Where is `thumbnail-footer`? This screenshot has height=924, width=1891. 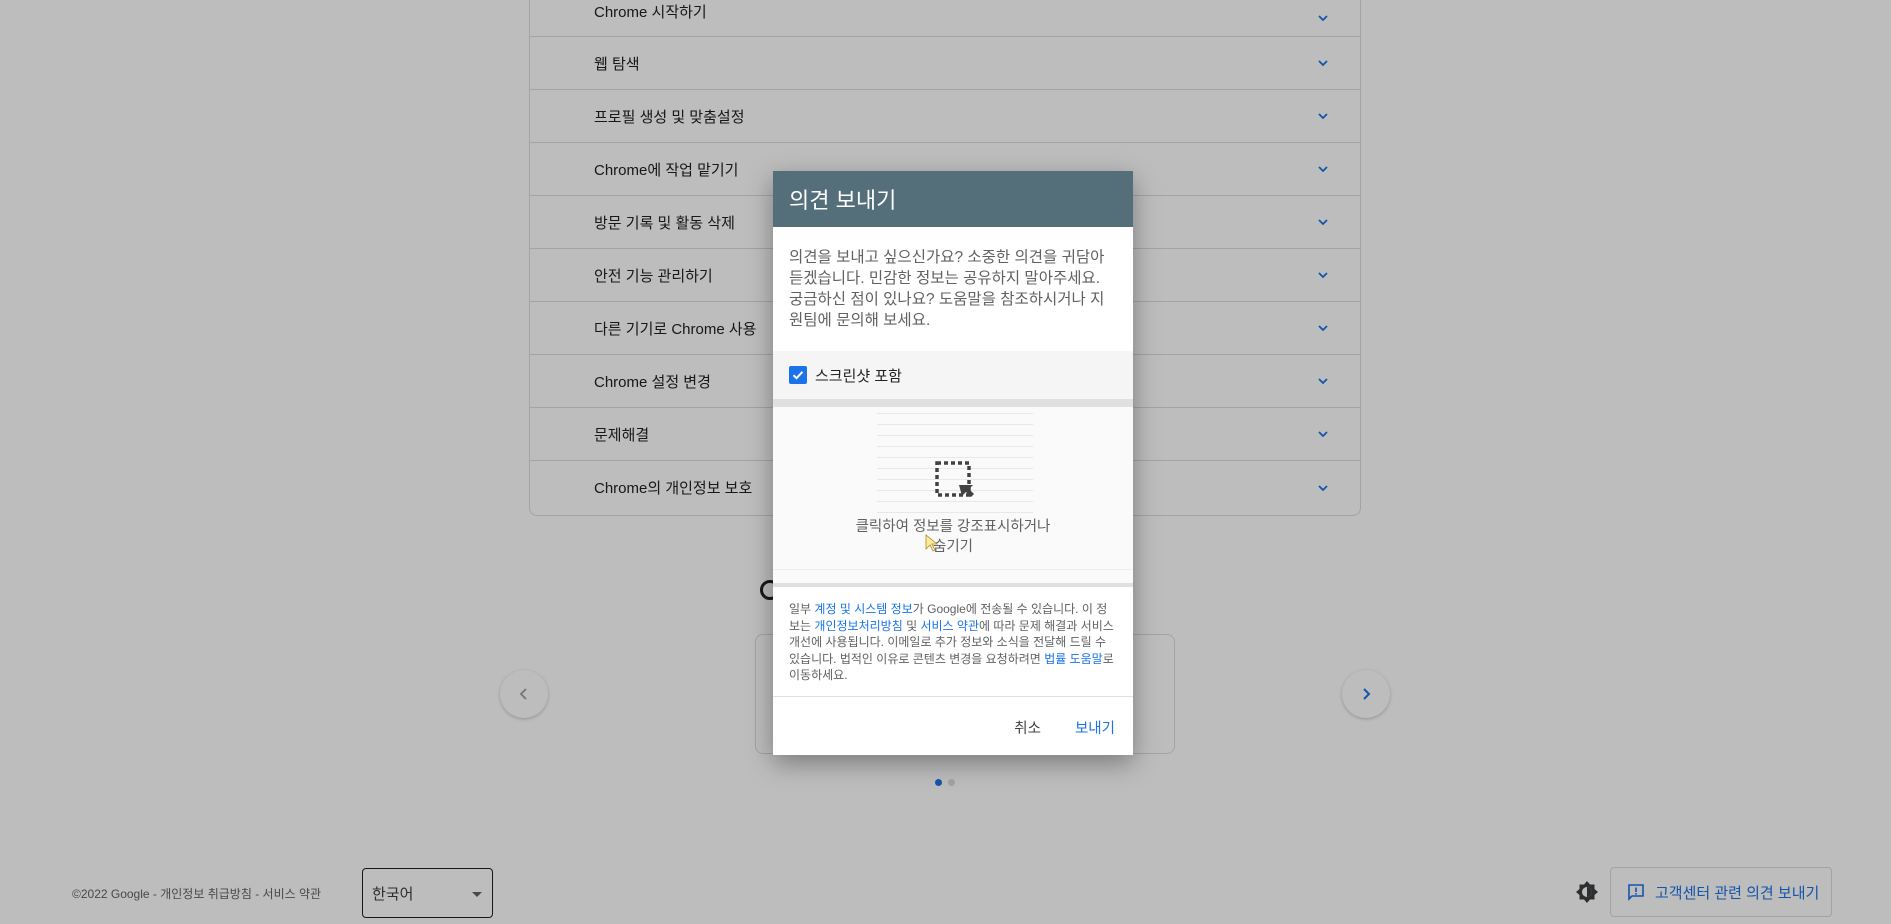 thumbnail-footer is located at coordinates (953, 576).